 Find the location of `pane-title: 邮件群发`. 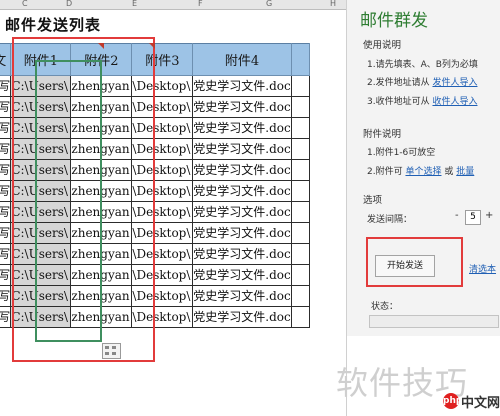

pane-title: 邮件群发 is located at coordinates (394, 21).